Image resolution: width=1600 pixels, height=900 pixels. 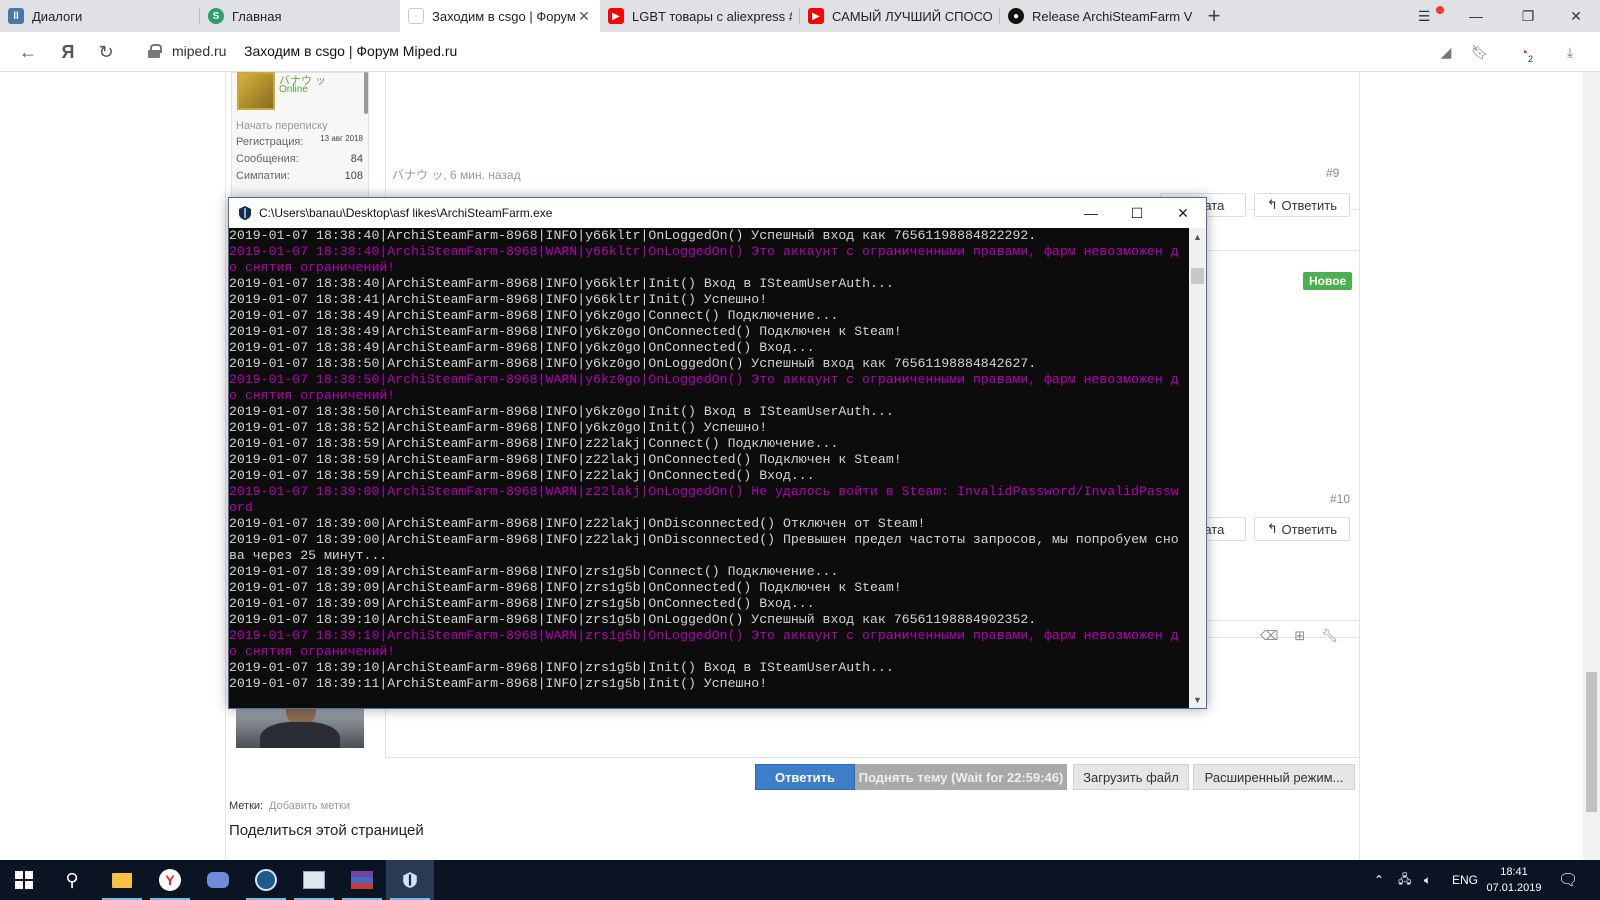 I want to click on reload-icon: ↻, so click(x=106, y=52).